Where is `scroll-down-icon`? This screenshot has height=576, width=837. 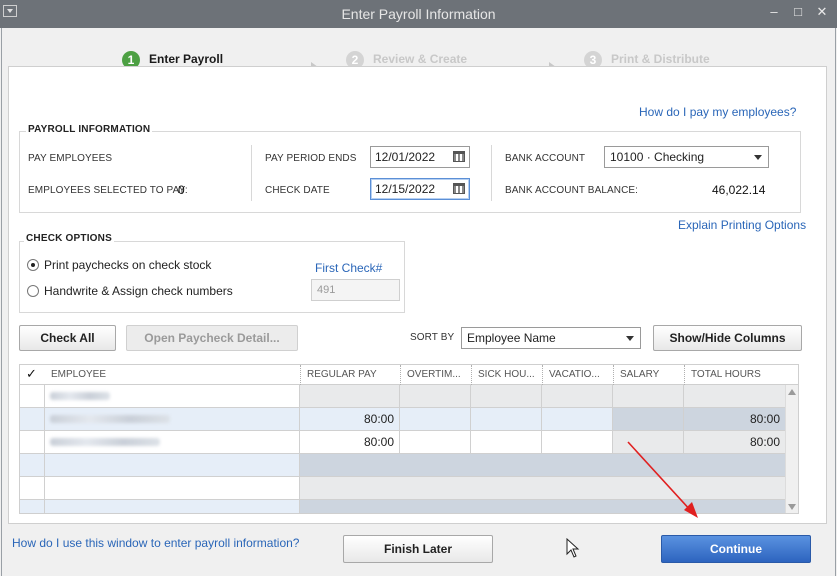 scroll-down-icon is located at coordinates (792, 507).